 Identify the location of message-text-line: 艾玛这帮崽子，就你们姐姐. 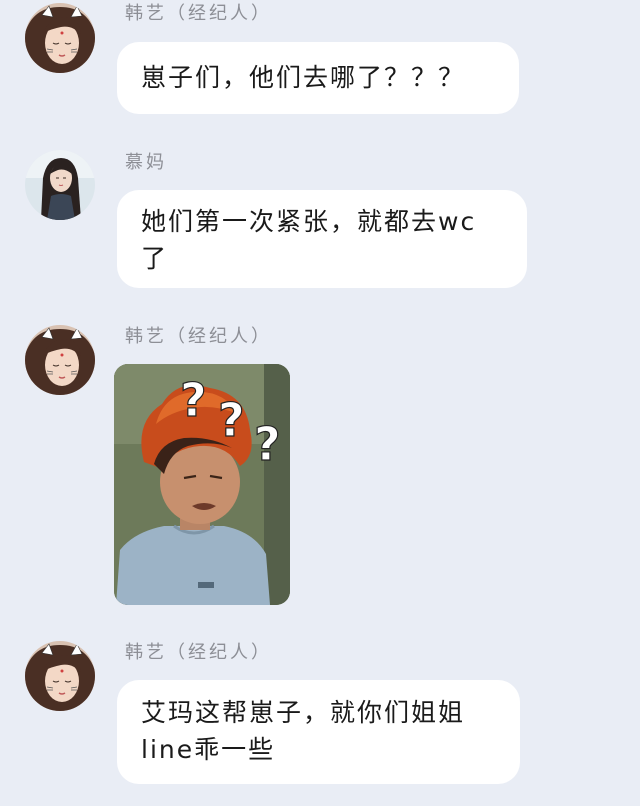
(303, 712).